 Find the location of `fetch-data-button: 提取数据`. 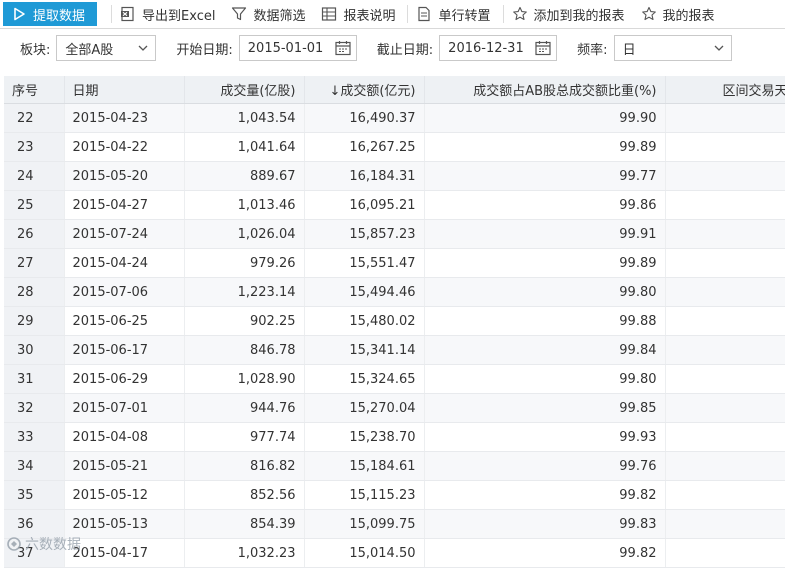

fetch-data-button: 提取数据 is located at coordinates (50, 14).